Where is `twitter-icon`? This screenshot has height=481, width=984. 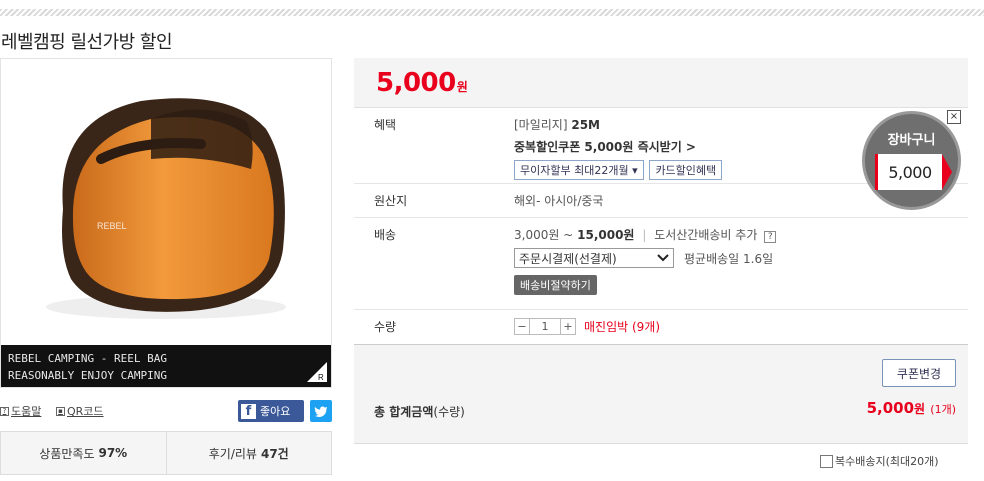 twitter-icon is located at coordinates (320, 412).